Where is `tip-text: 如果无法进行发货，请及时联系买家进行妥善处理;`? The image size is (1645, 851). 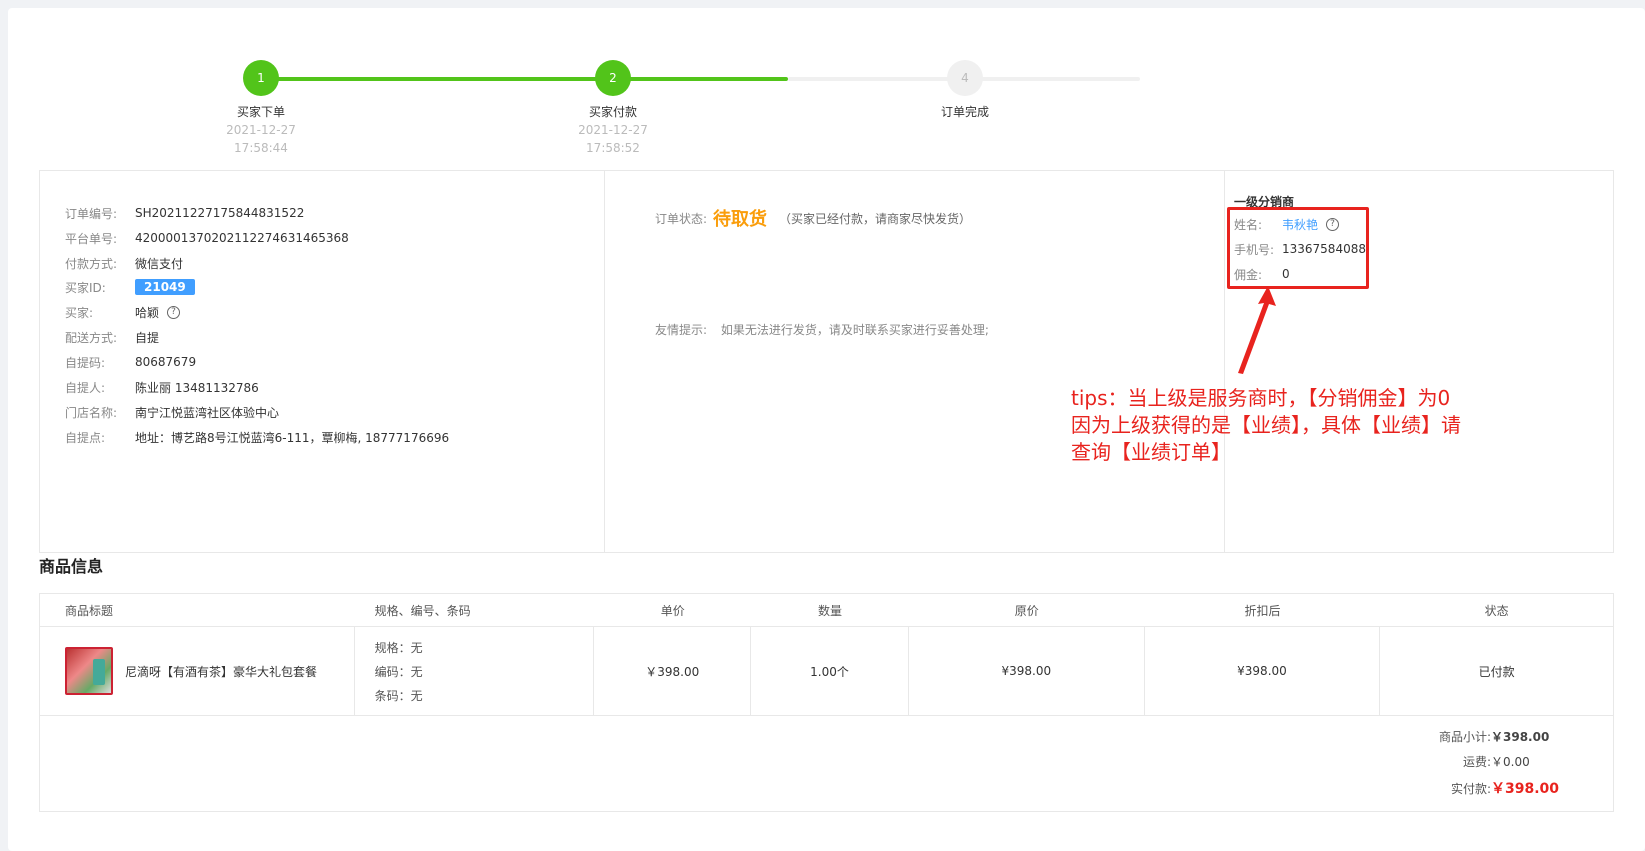
tip-text: 如果无法进行发货，请及时联系买家进行妥善处理; is located at coordinates (854, 330).